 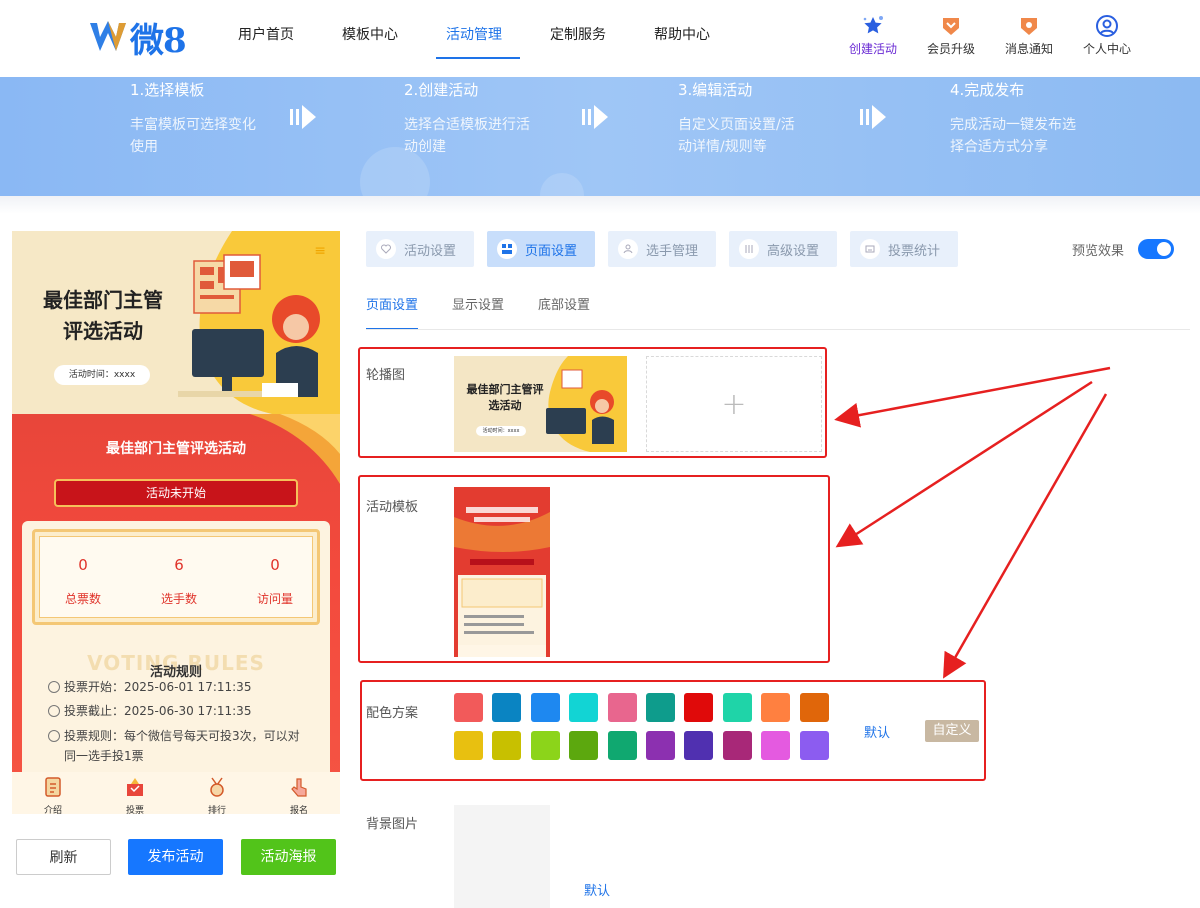 I want to click on stat-label: 访问量, so click(x=274, y=599).